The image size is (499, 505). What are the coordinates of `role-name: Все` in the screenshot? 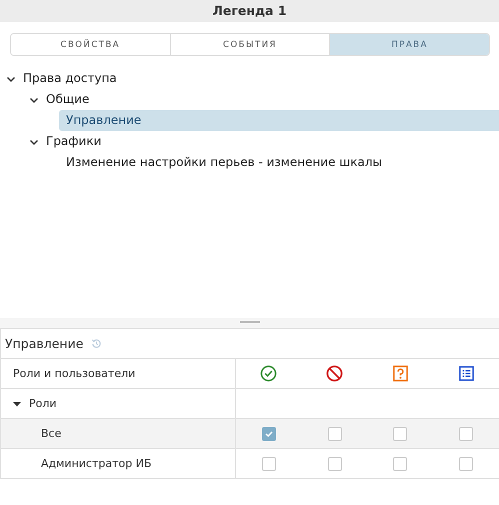 It's located at (51, 433).